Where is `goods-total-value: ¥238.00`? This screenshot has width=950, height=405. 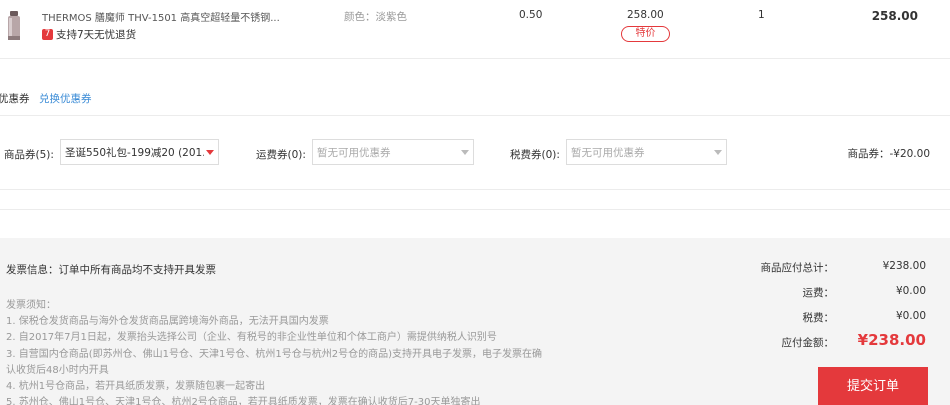
goods-total-value: ¥238.00 is located at coordinates (904, 266).